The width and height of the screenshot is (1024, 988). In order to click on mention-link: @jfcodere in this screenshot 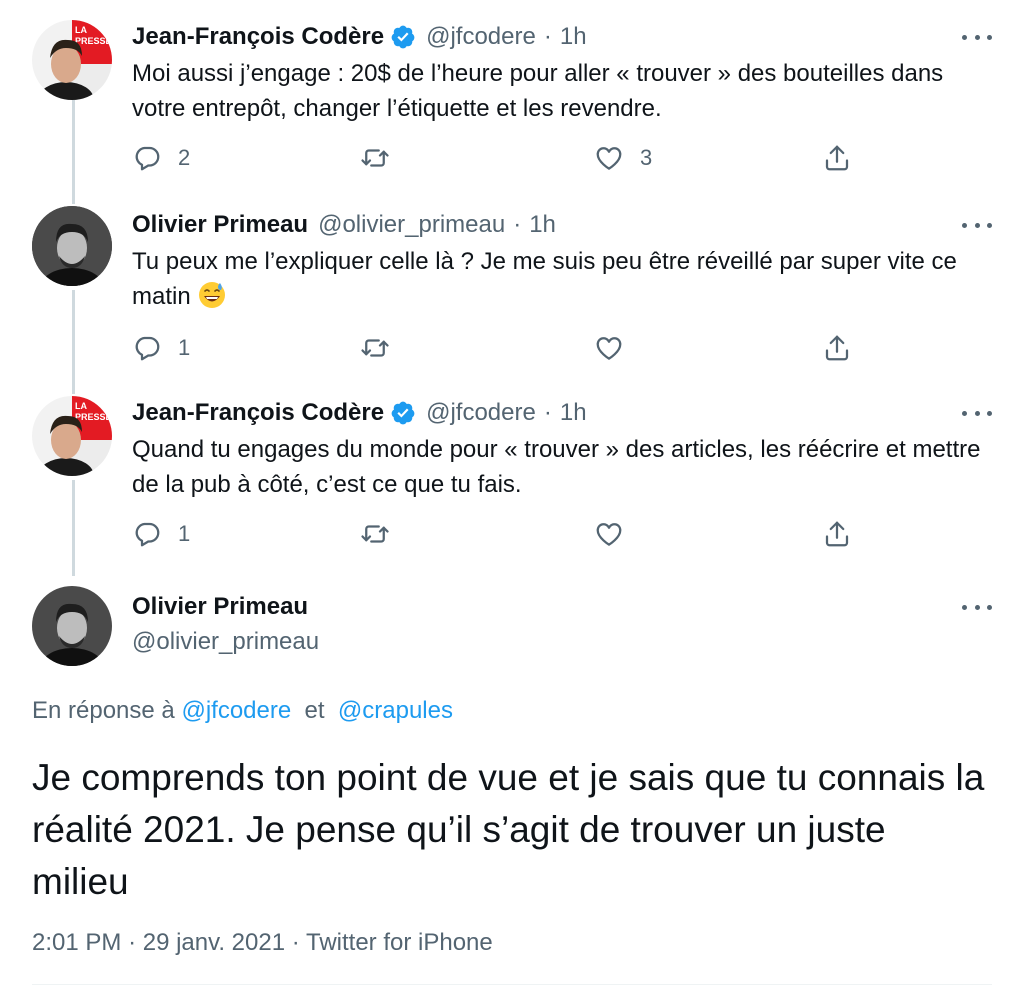, I will do `click(236, 710)`.